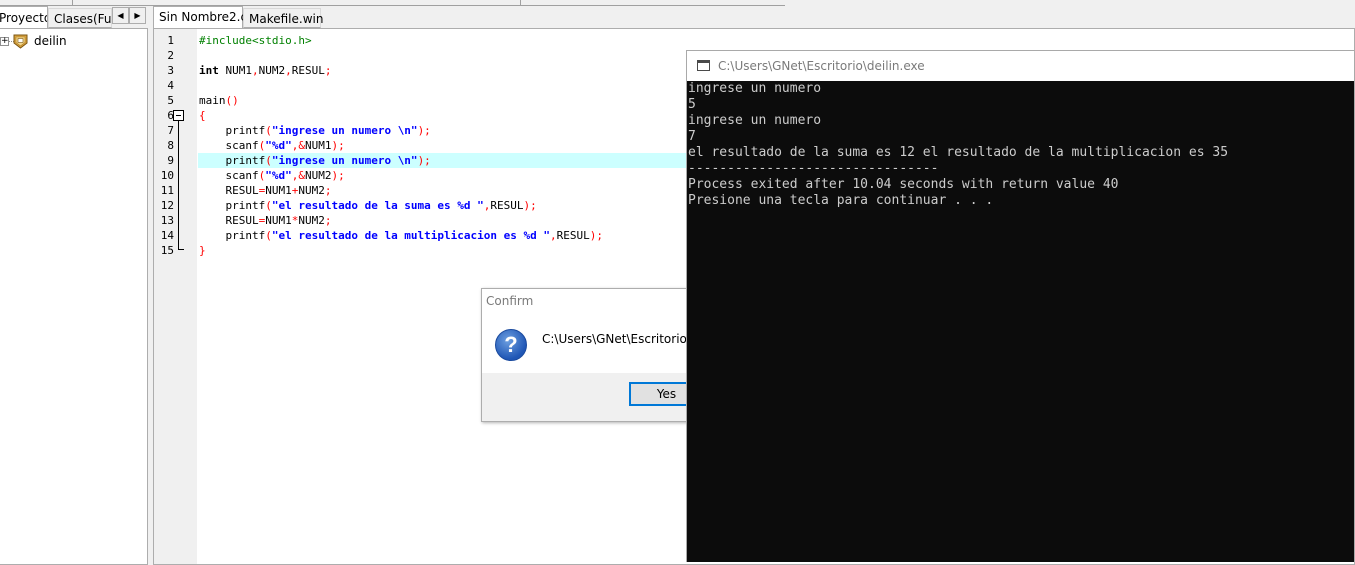 The height and width of the screenshot is (565, 1355). What do you see at coordinates (72, 2) in the screenshot?
I see `toolbar-separator` at bounding box center [72, 2].